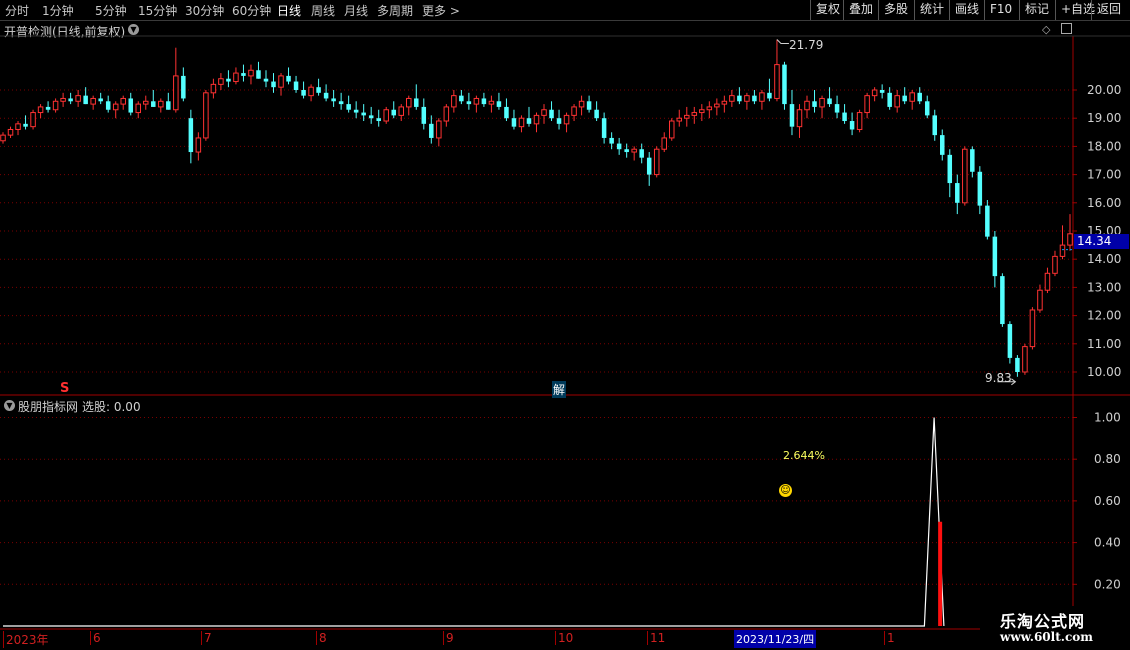  What do you see at coordinates (1043, 621) in the screenshot?
I see `watermark-title: 乐淘公式网` at bounding box center [1043, 621].